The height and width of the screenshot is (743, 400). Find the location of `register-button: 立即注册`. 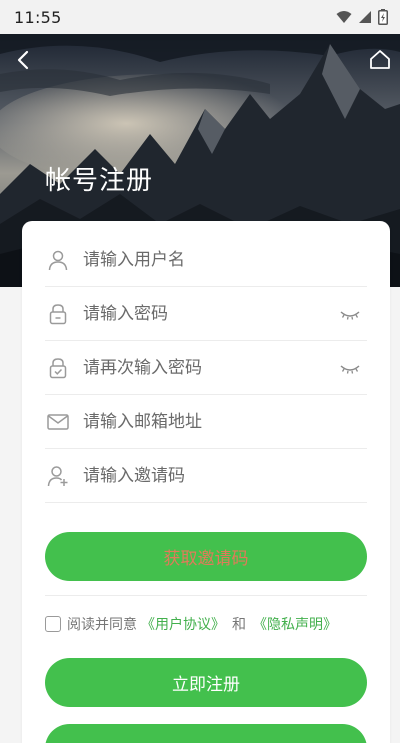

register-button: 立即注册 is located at coordinates (206, 682).